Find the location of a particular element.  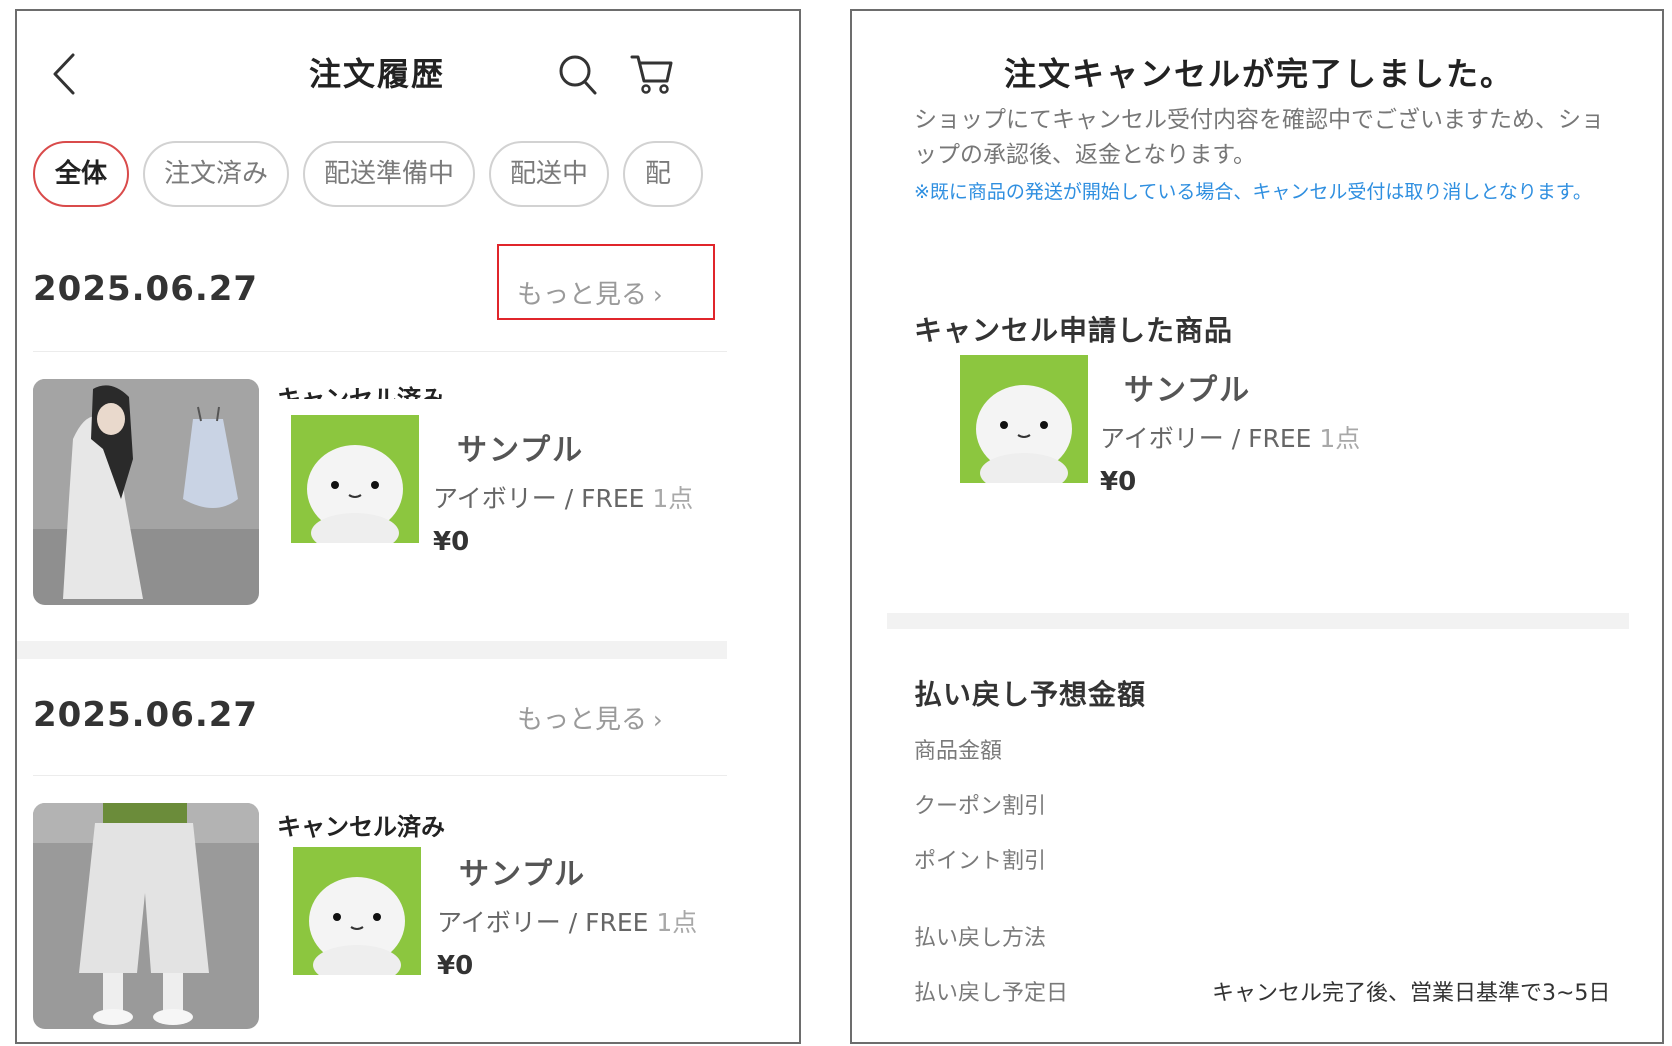

cancel-items-title: キャンセル申請した商品 is located at coordinates (1074, 330).